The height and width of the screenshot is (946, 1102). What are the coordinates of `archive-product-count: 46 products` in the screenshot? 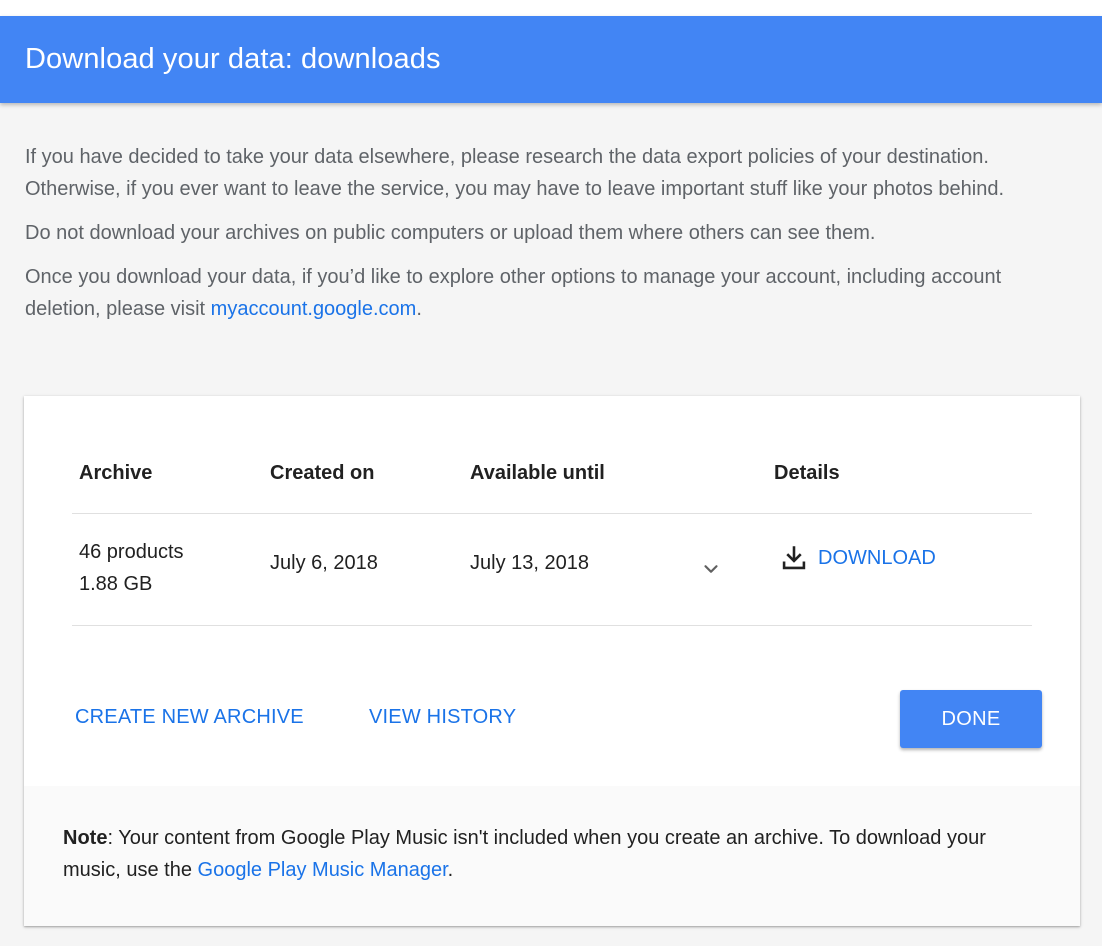 It's located at (131, 552).